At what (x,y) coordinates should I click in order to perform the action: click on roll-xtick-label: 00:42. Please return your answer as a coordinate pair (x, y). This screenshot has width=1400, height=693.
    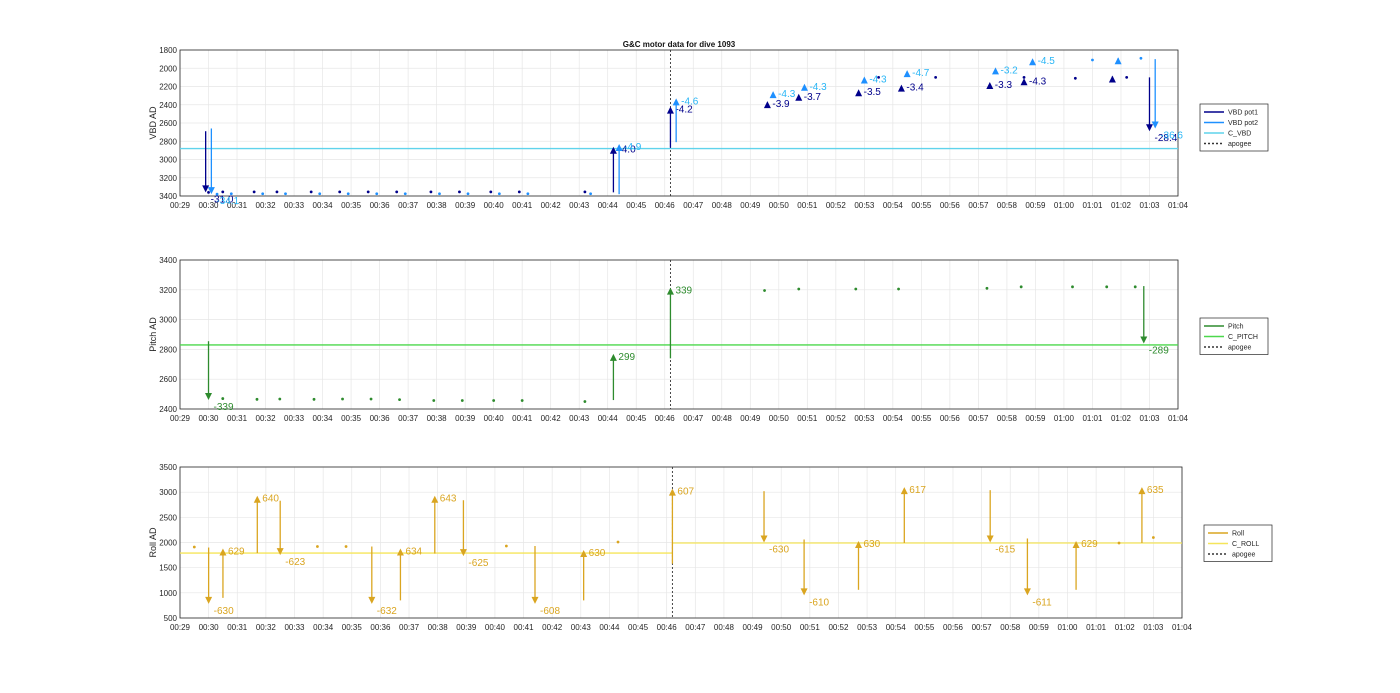
    Looking at the image, I should click on (552, 627).